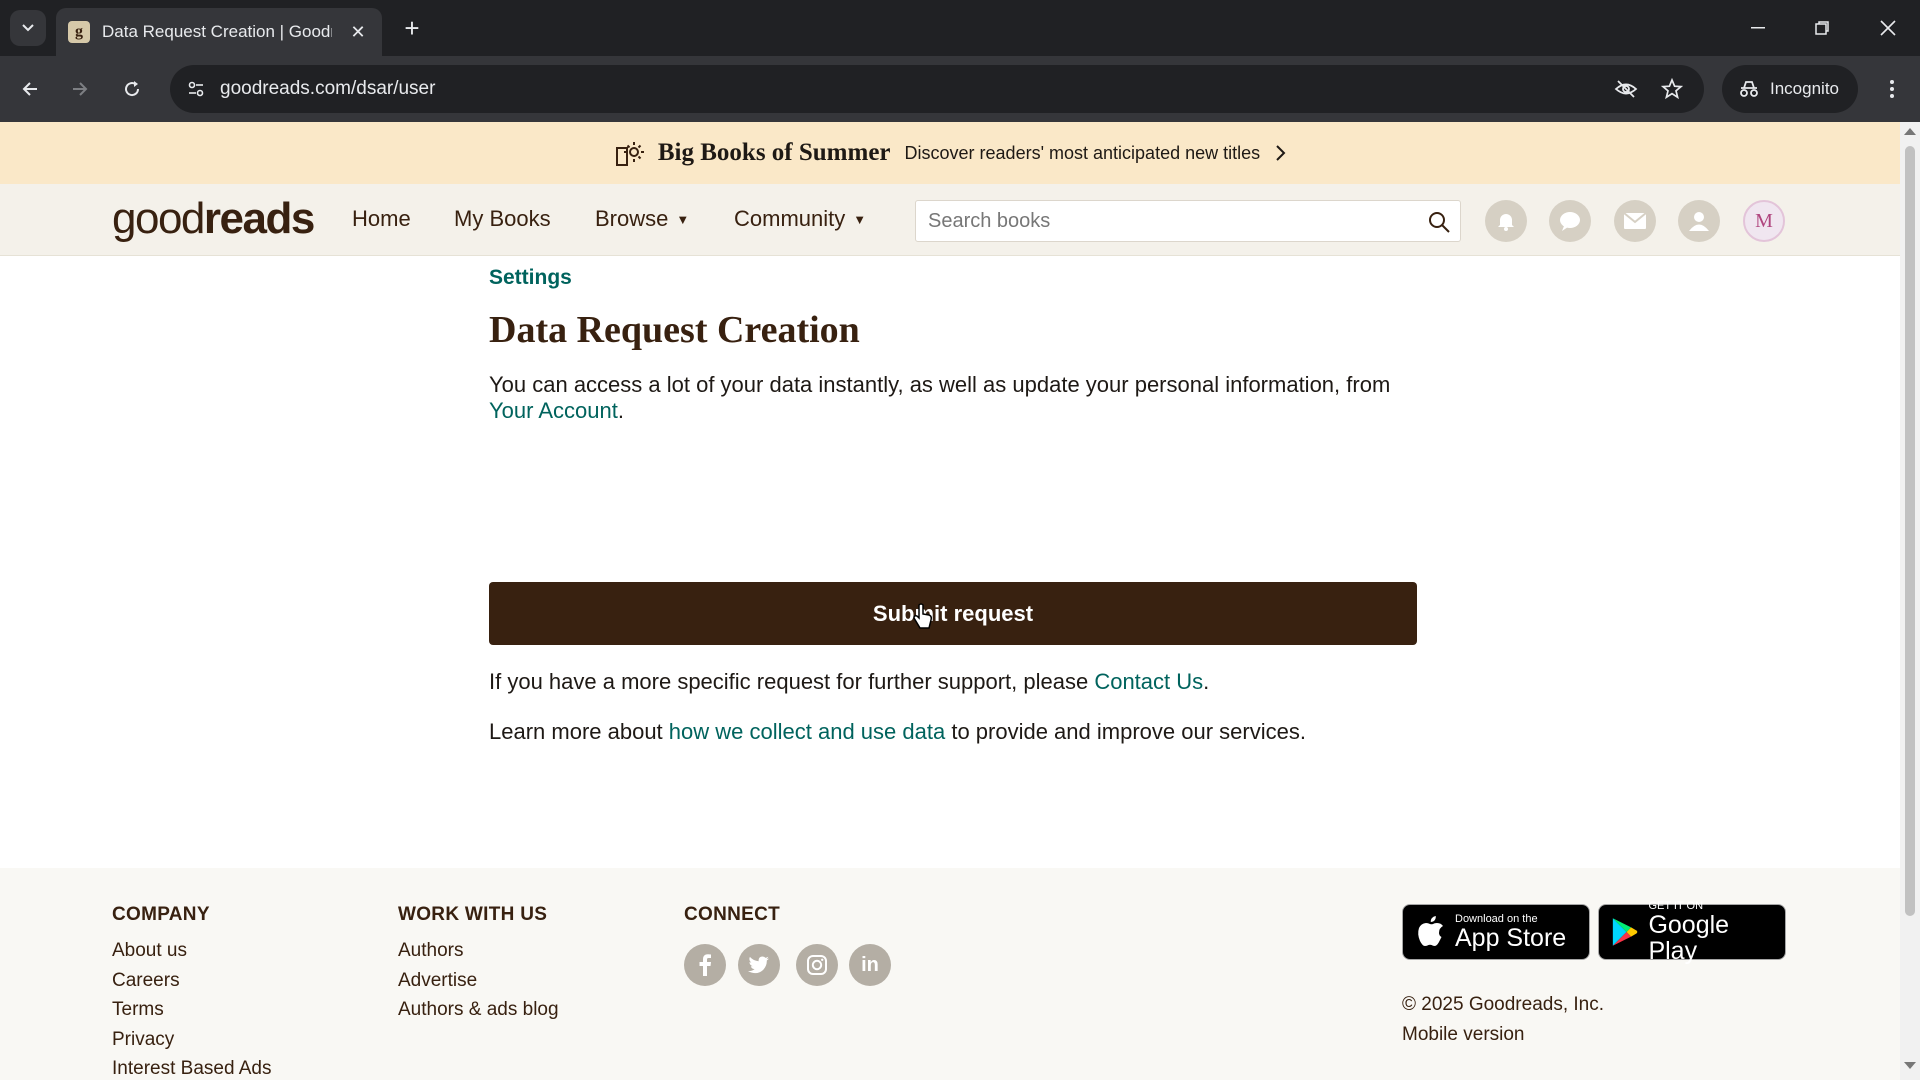 This screenshot has width=1920, height=1080. What do you see at coordinates (1910, 131) in the screenshot?
I see `scroll-up-icon` at bounding box center [1910, 131].